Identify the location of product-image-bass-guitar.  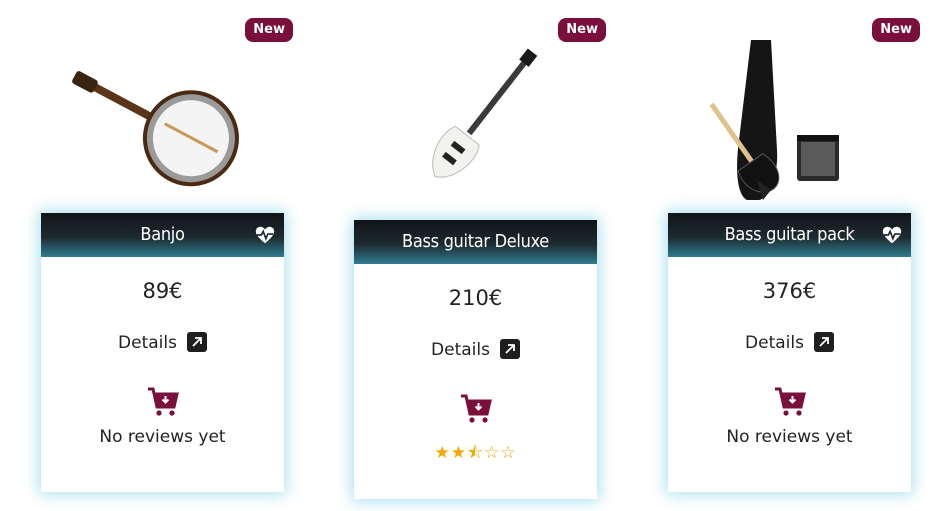
(474, 119).